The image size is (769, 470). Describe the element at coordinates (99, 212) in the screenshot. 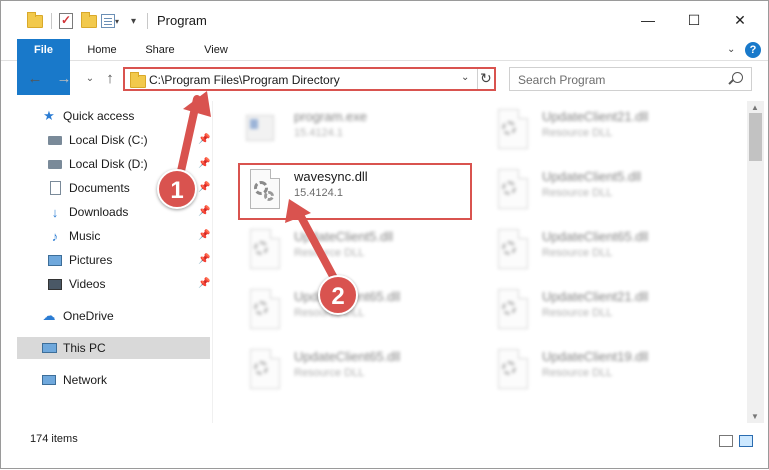

I see `sidebar-item-label: Downloads` at that location.